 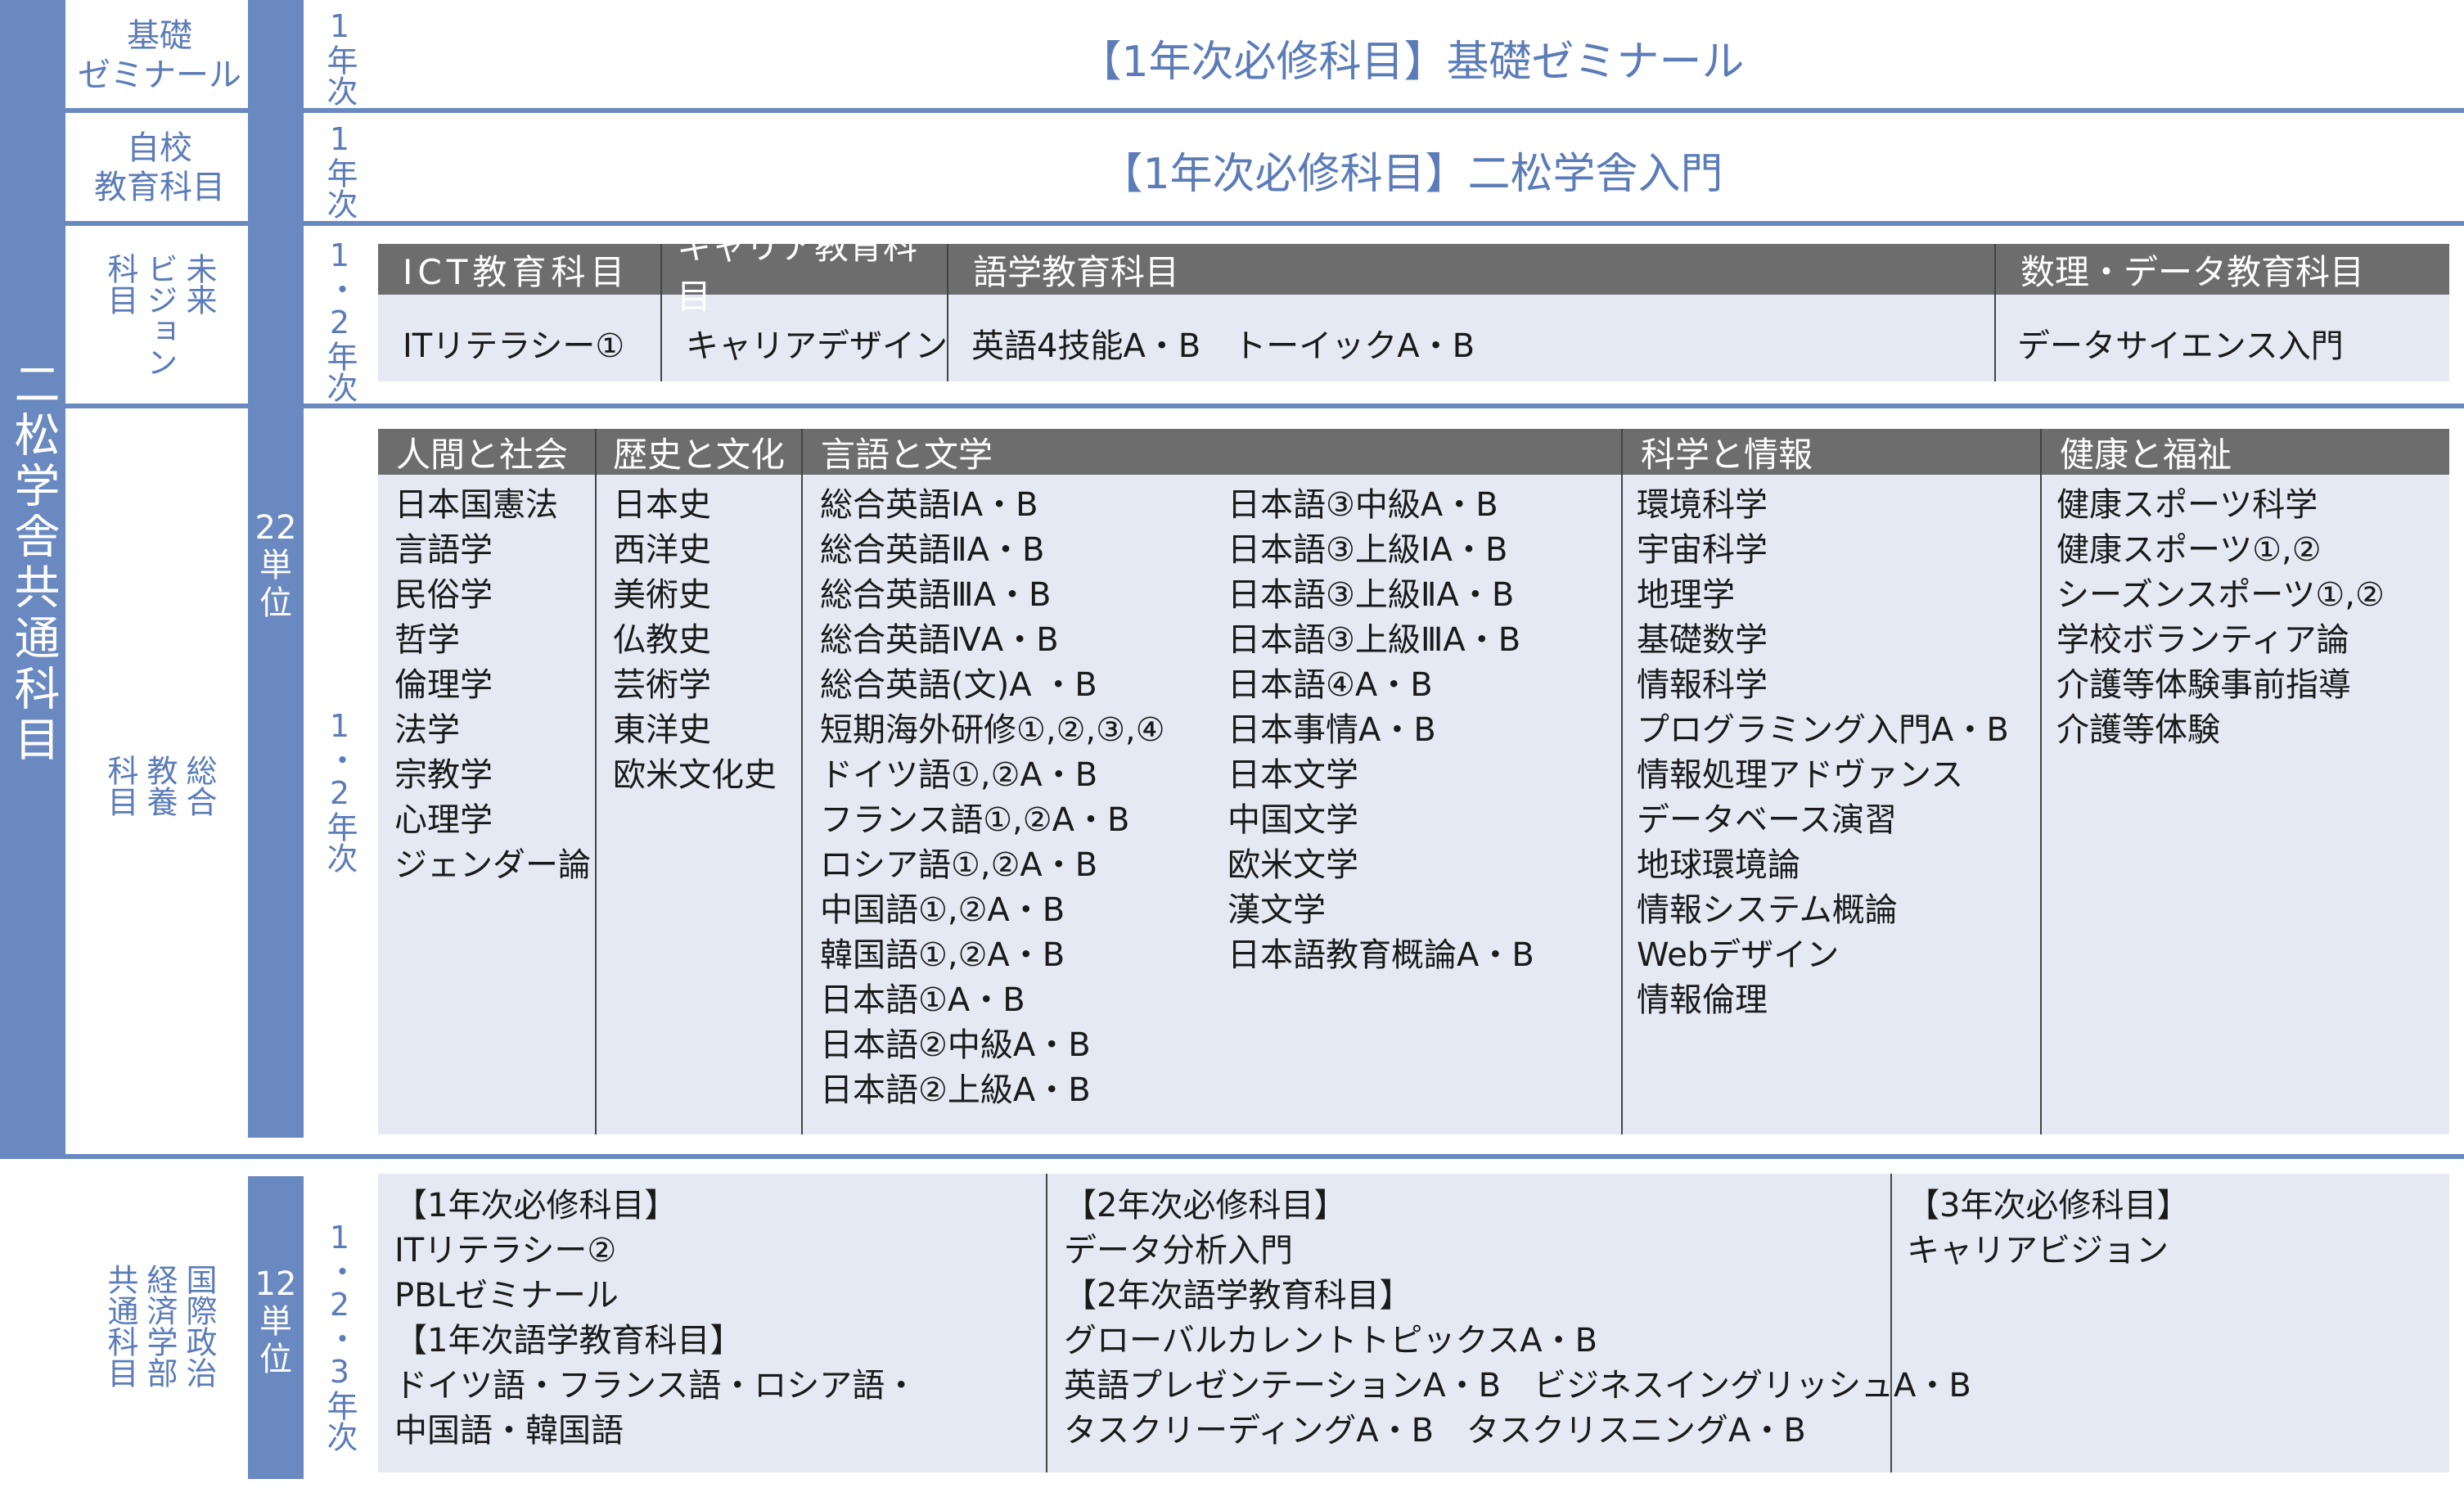 I want to click on list-item: 総合英語ⅣA・B, so click(x=939, y=640).